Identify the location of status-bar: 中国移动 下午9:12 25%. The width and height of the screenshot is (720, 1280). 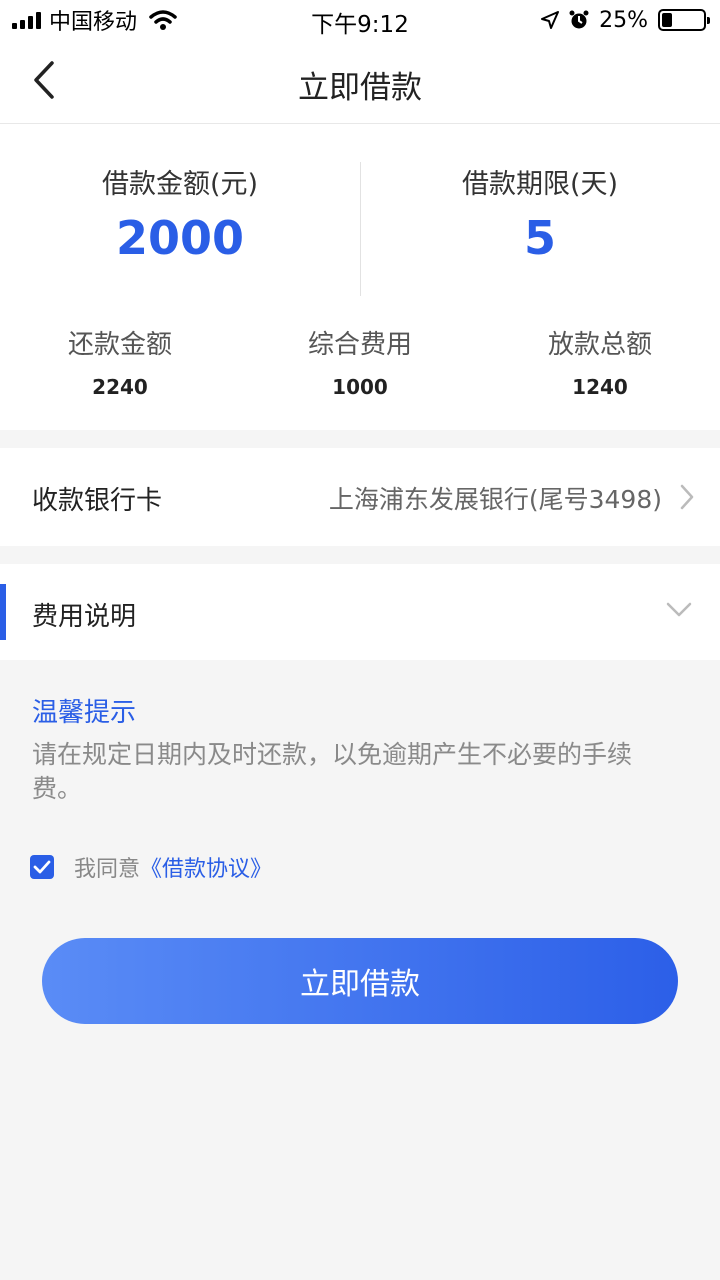
(360, 20).